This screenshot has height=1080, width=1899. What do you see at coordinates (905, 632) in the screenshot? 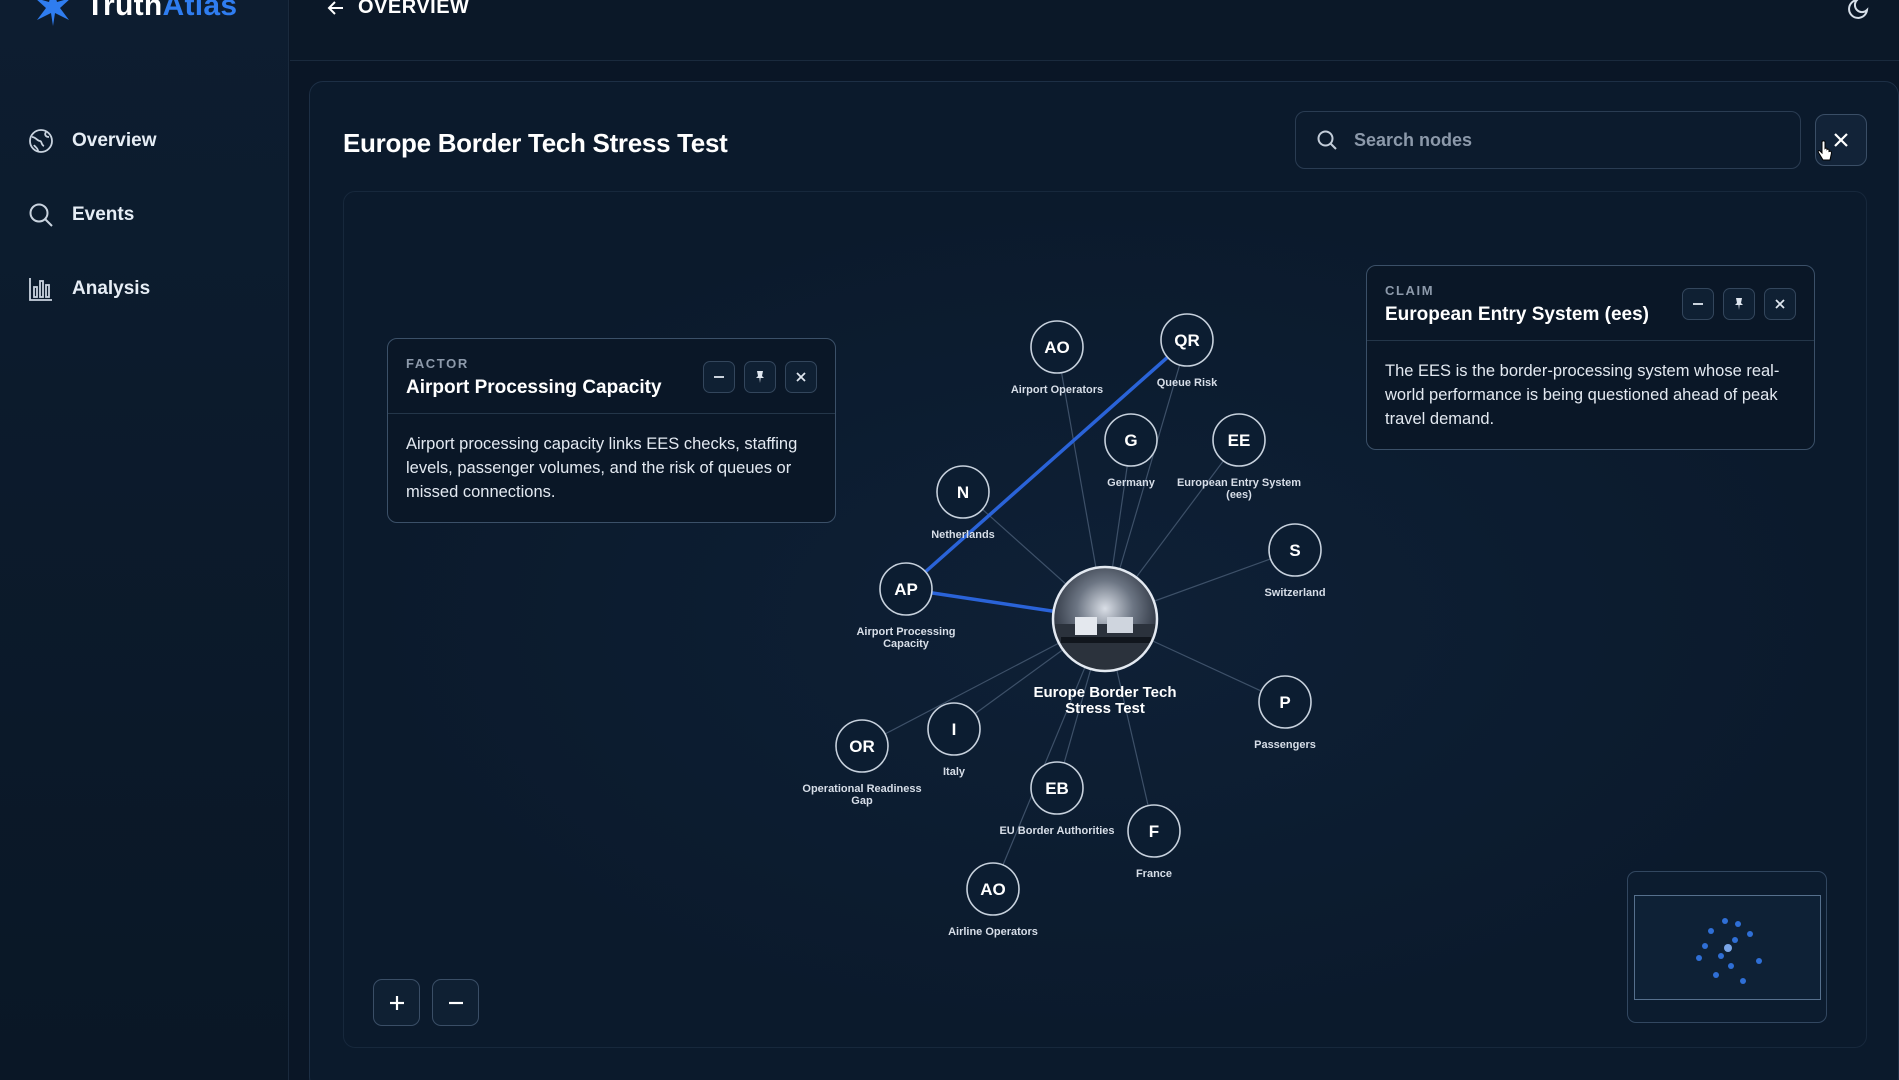
I see `node-label: Airport Processing` at bounding box center [905, 632].